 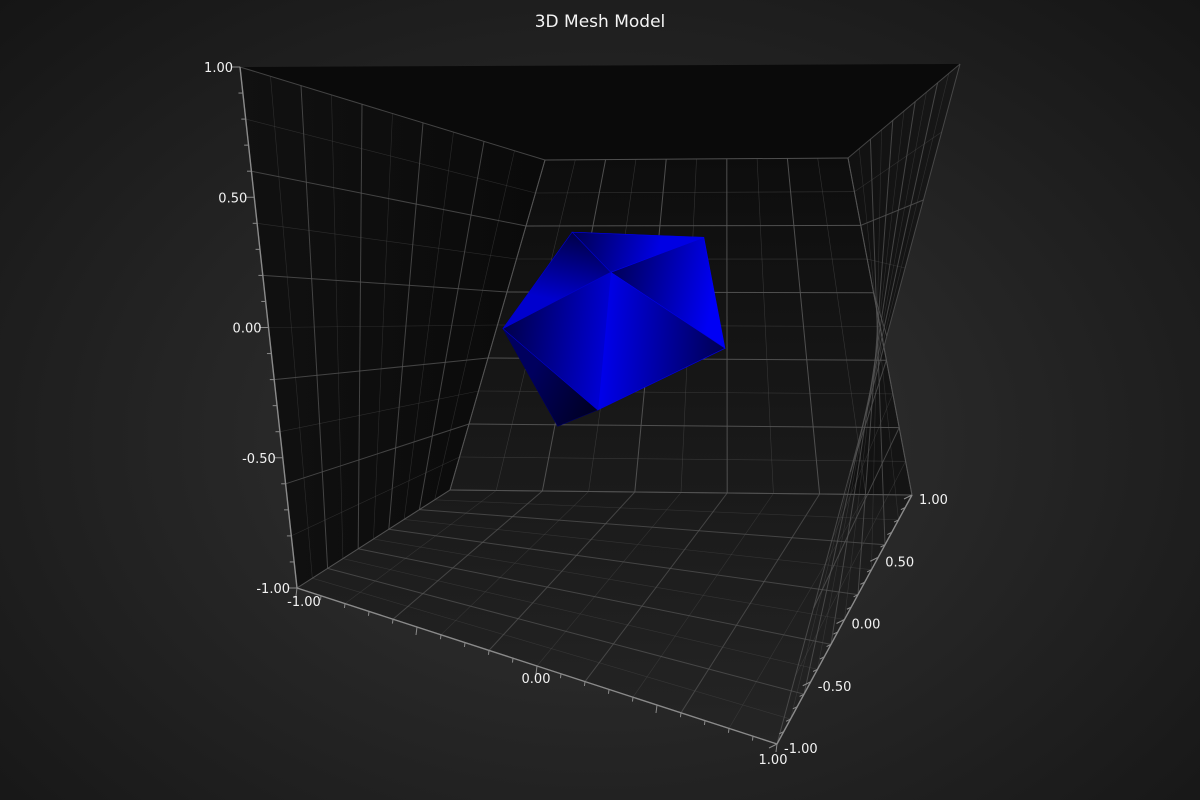 What do you see at coordinates (801, 749) in the screenshot?
I see `z-tick-label: -1.00` at bounding box center [801, 749].